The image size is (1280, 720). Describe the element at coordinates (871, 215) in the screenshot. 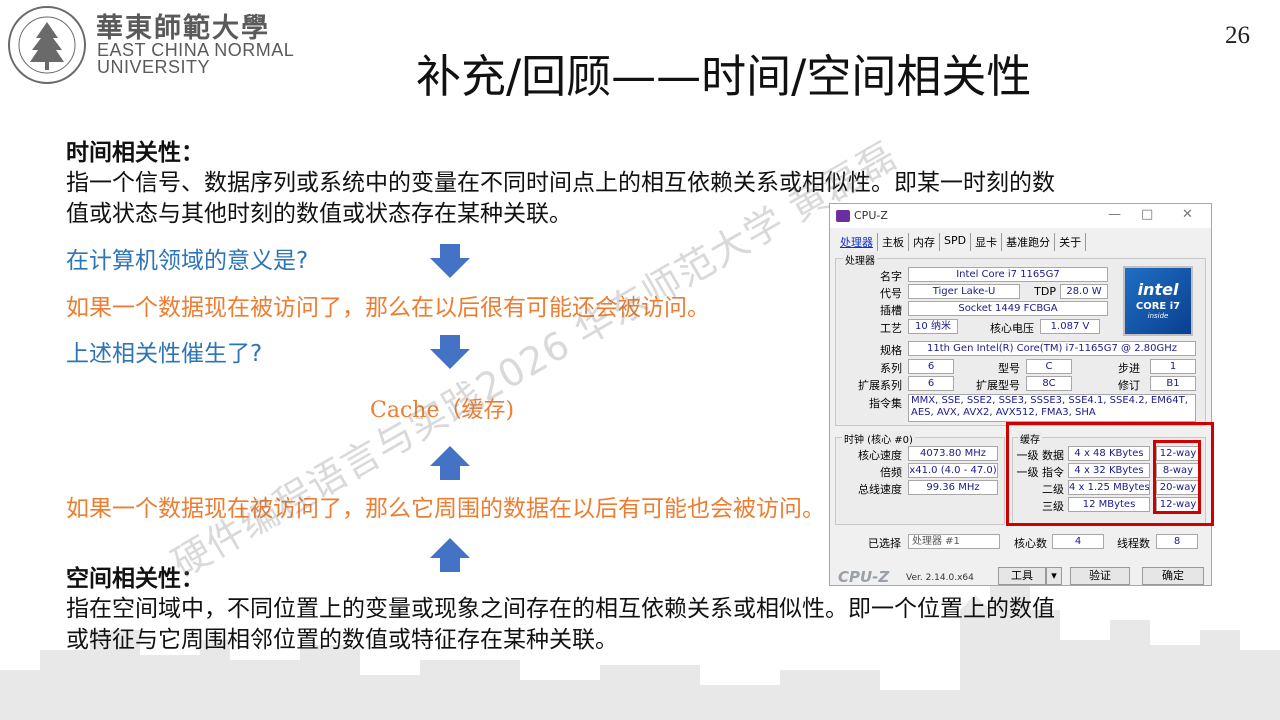

I see `cpuz-window-title: CPU-Z` at that location.